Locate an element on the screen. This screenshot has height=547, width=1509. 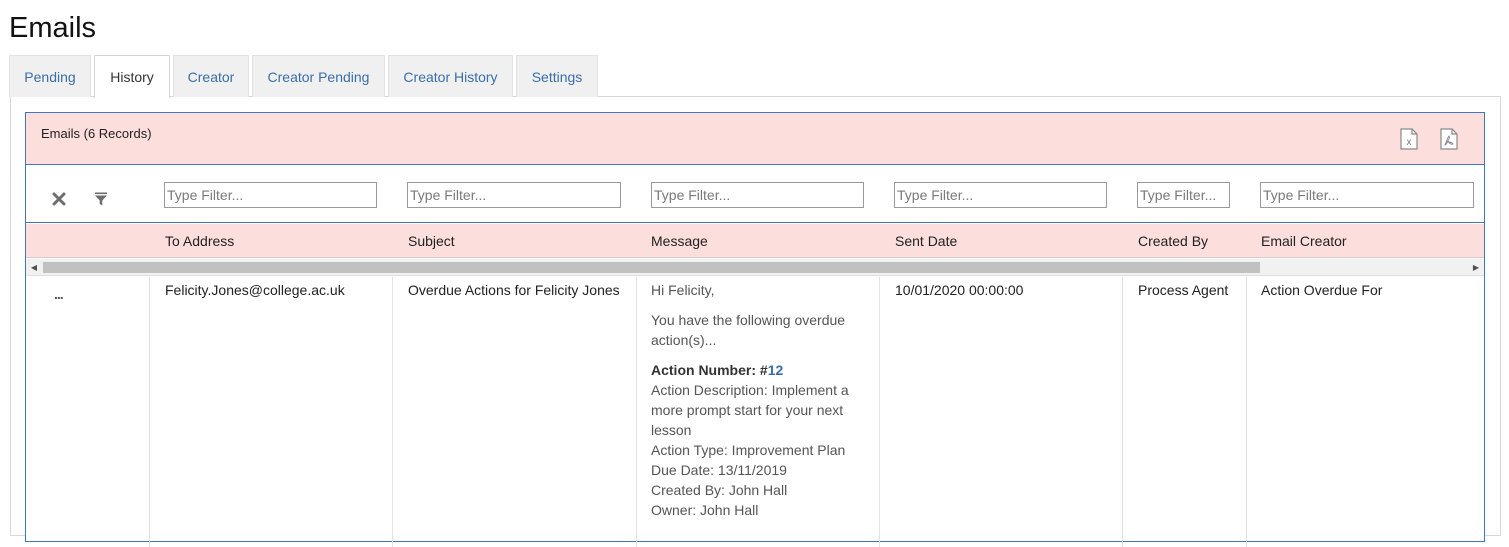
tab-settings: Settings is located at coordinates (557, 76).